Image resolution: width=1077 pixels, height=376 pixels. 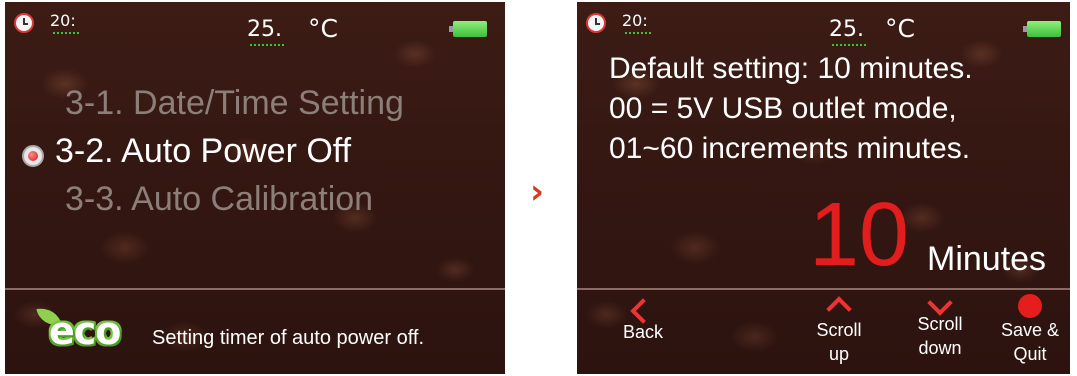 What do you see at coordinates (790, 148) in the screenshot?
I see `info-increments: 01~60 increments minutes.` at bounding box center [790, 148].